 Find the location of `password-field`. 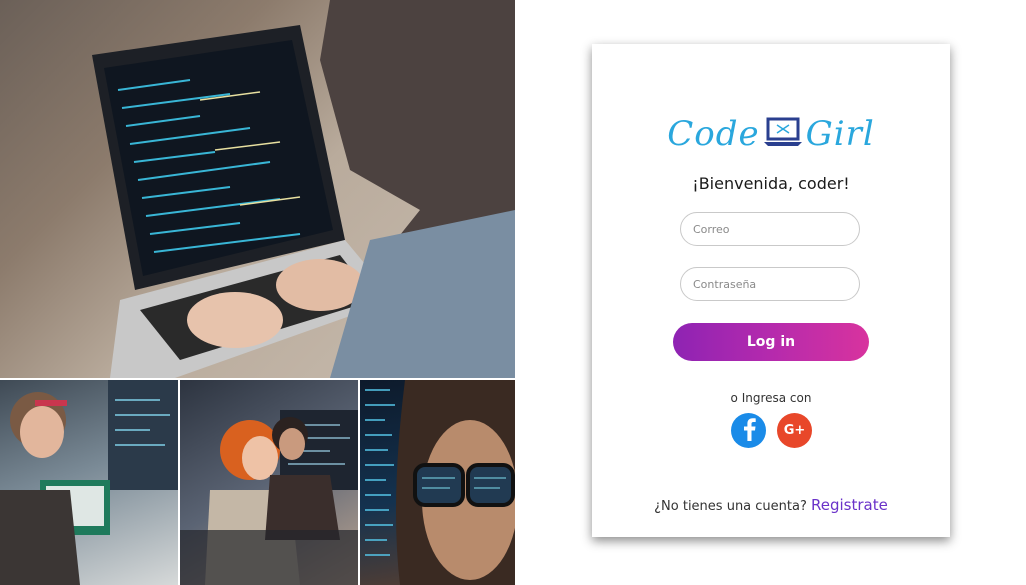

password-field is located at coordinates (770, 284).